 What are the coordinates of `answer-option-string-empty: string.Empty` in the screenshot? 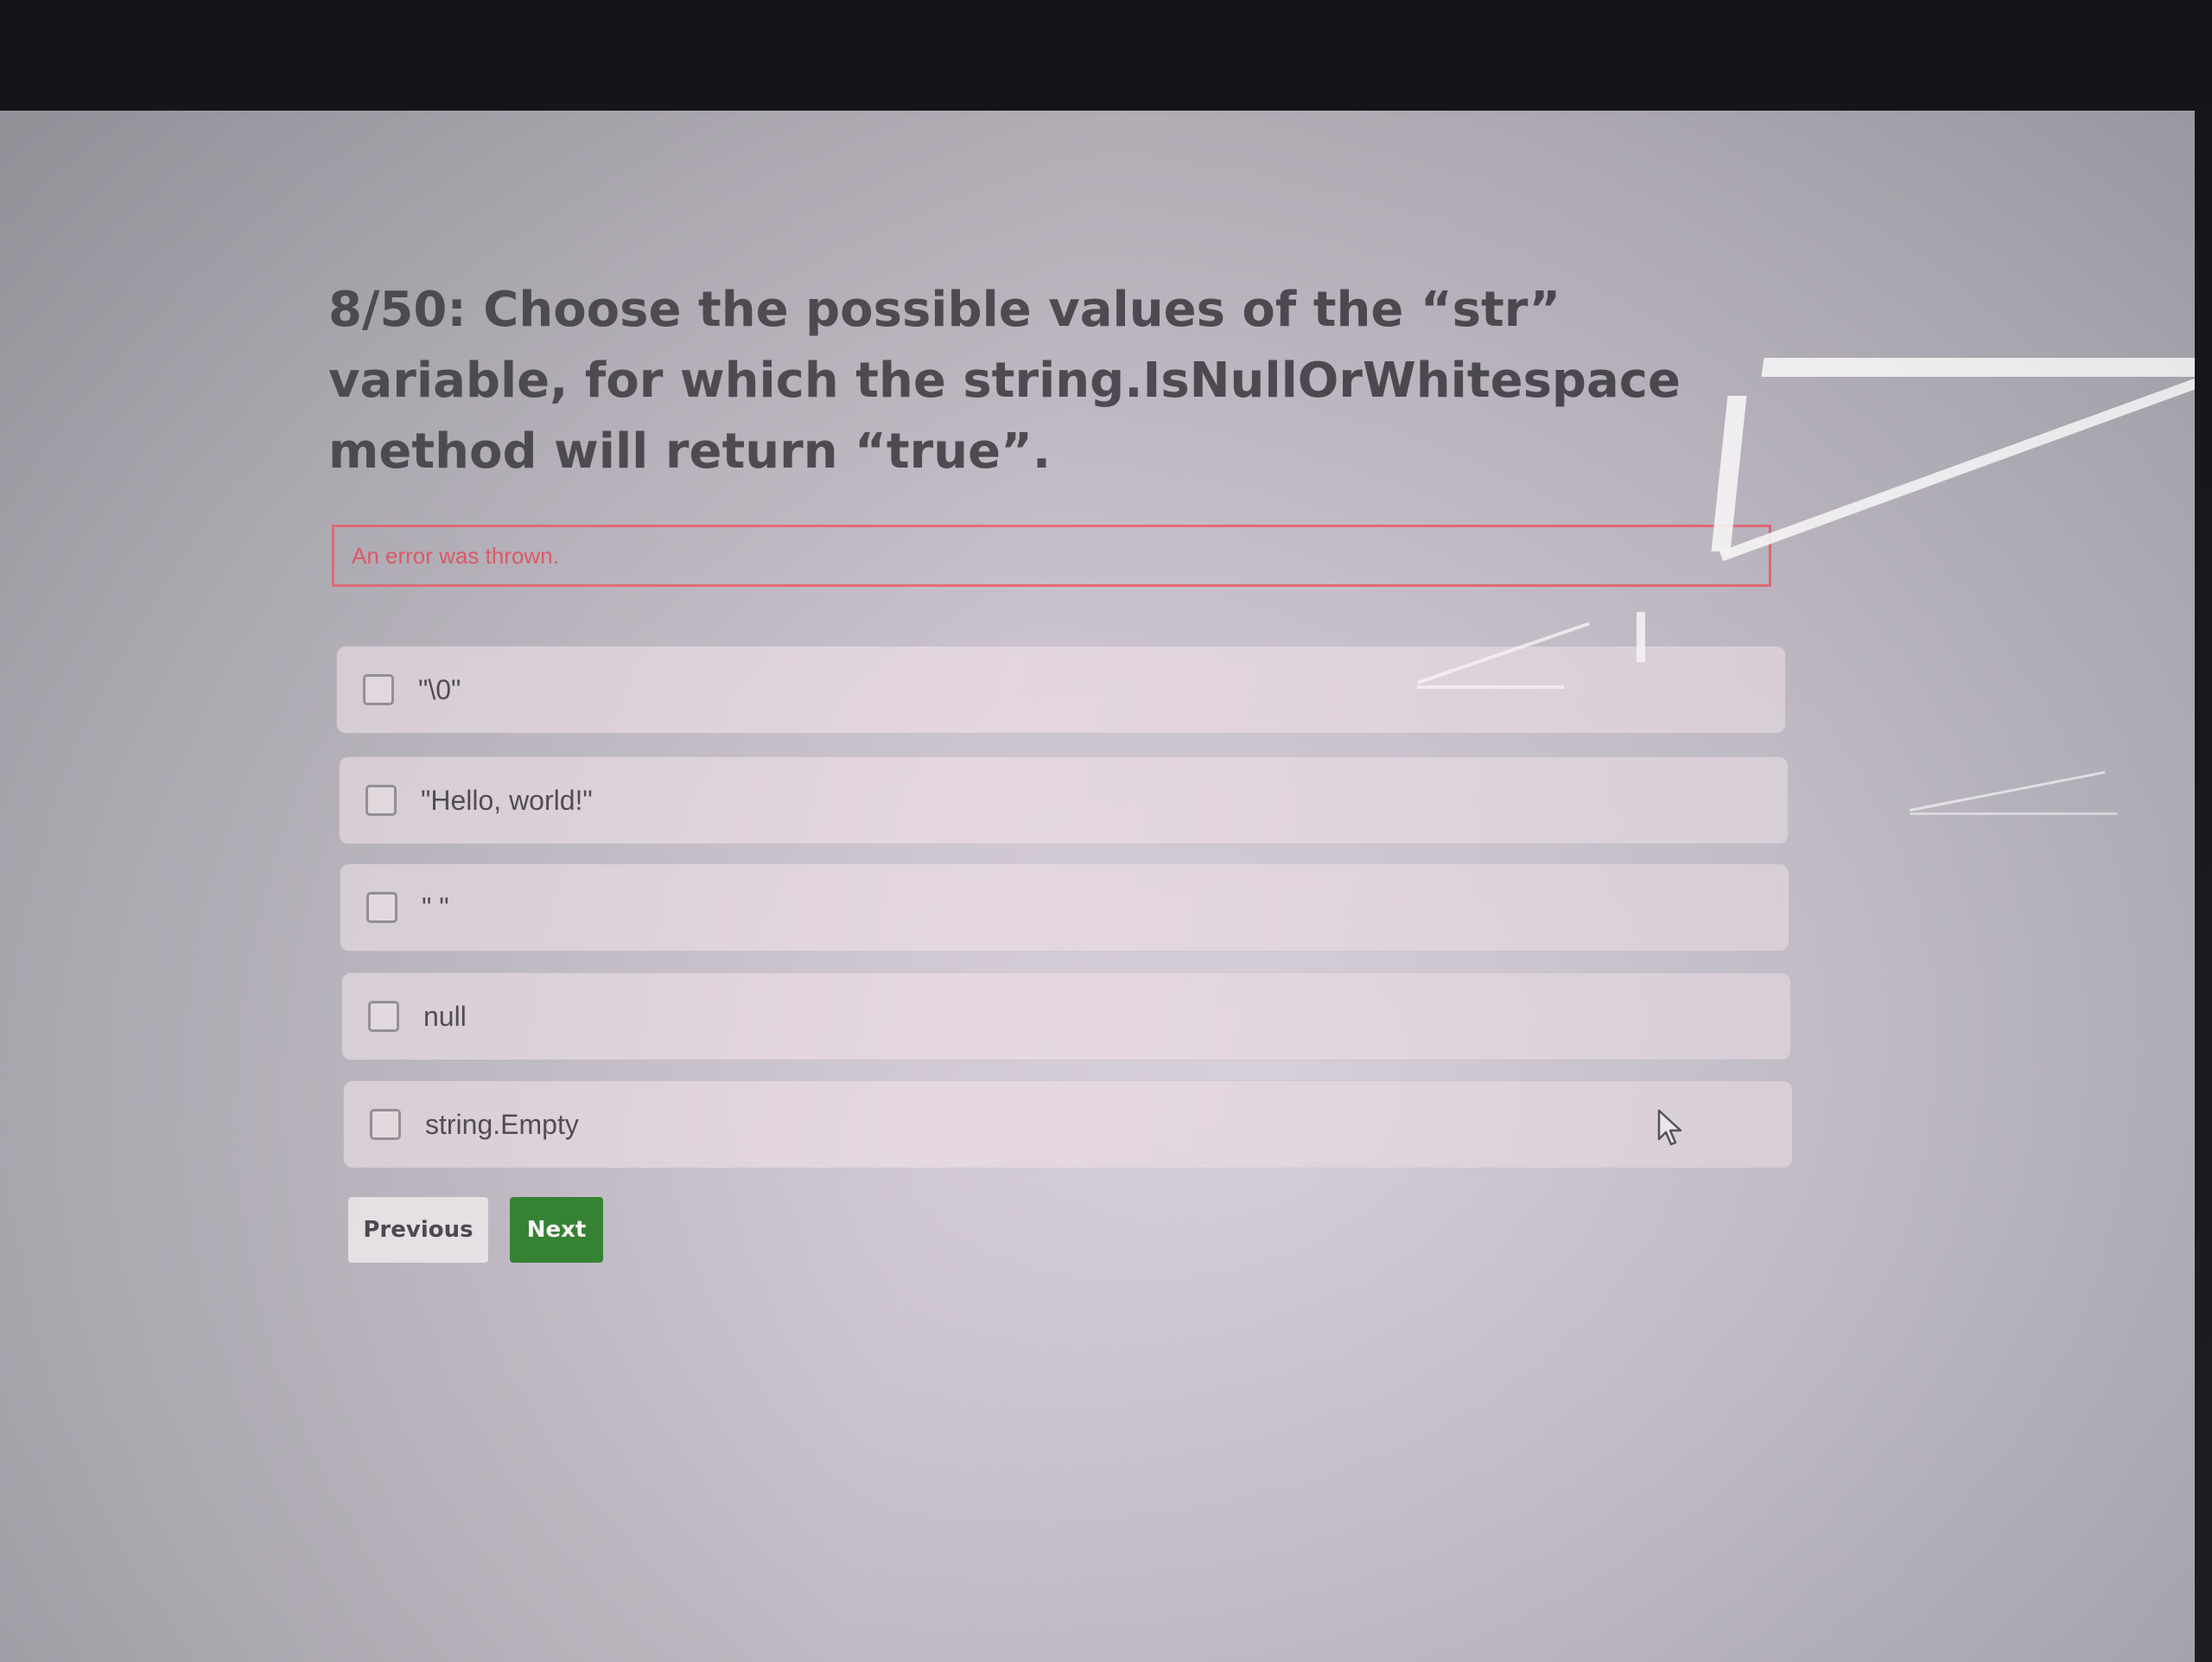 It's located at (1068, 1124).